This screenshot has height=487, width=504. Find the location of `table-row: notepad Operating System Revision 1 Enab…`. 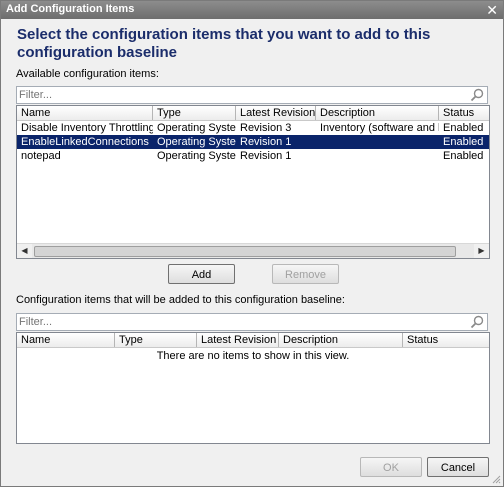

table-row: notepad Operating System Revision 1 Enab… is located at coordinates (253, 156).